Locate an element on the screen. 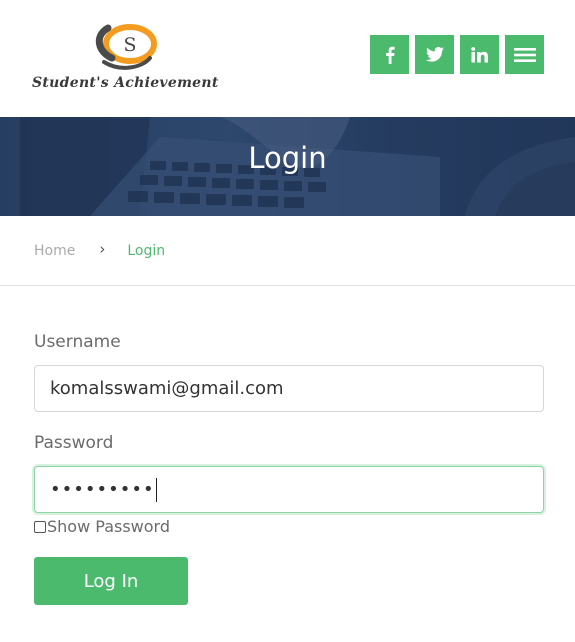 The image size is (575, 642). twitter-icon is located at coordinates (434, 54).